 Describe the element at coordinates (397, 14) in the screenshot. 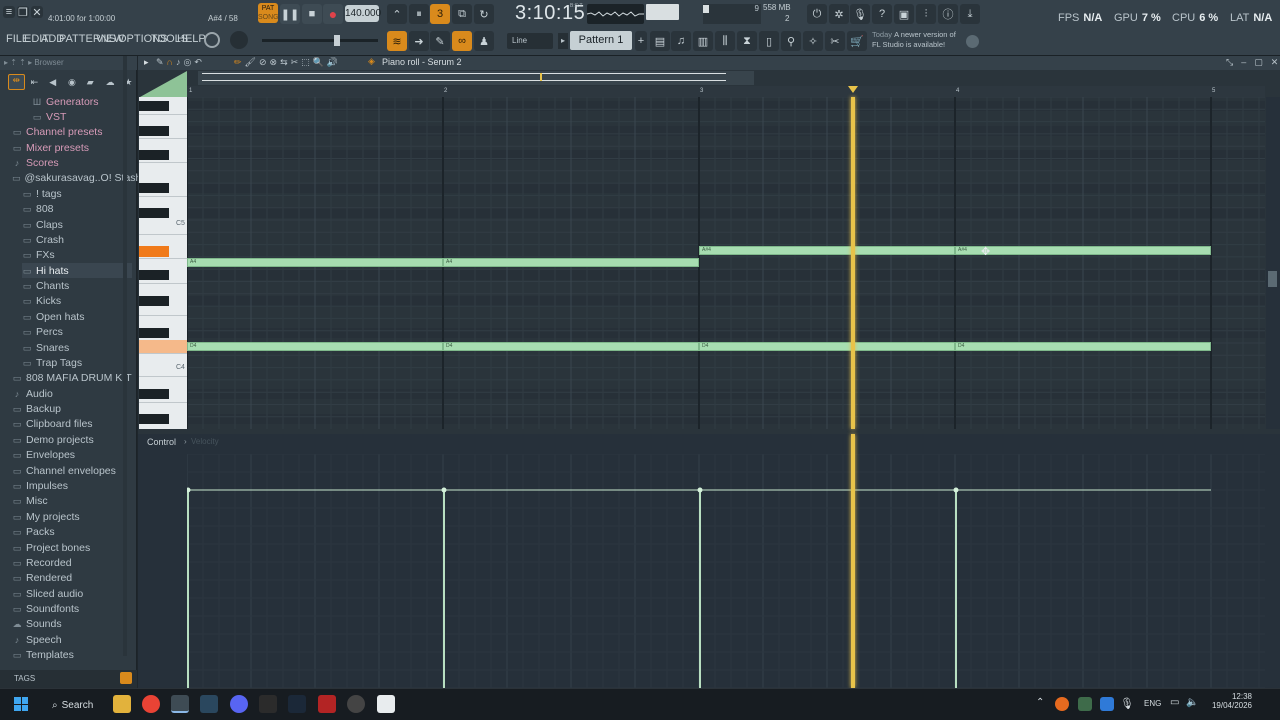

I see `metronome-icon: ⌃` at that location.